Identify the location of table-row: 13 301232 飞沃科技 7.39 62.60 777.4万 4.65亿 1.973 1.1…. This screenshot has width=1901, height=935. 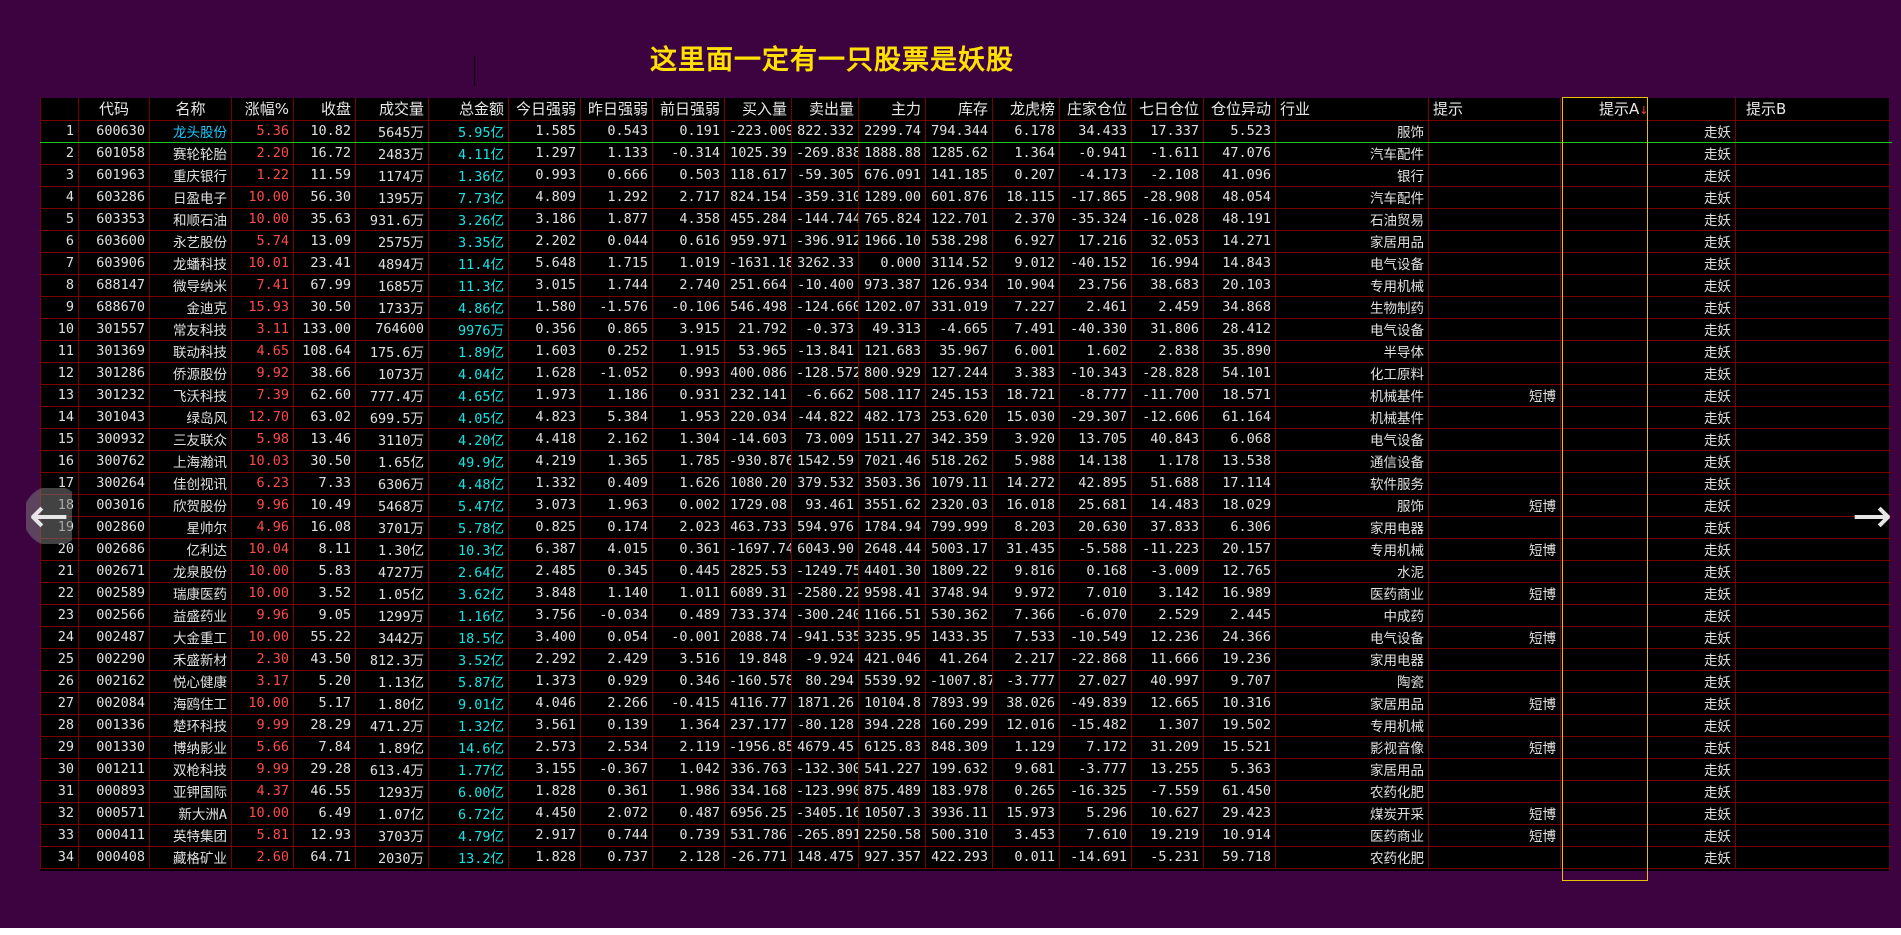
(966, 395).